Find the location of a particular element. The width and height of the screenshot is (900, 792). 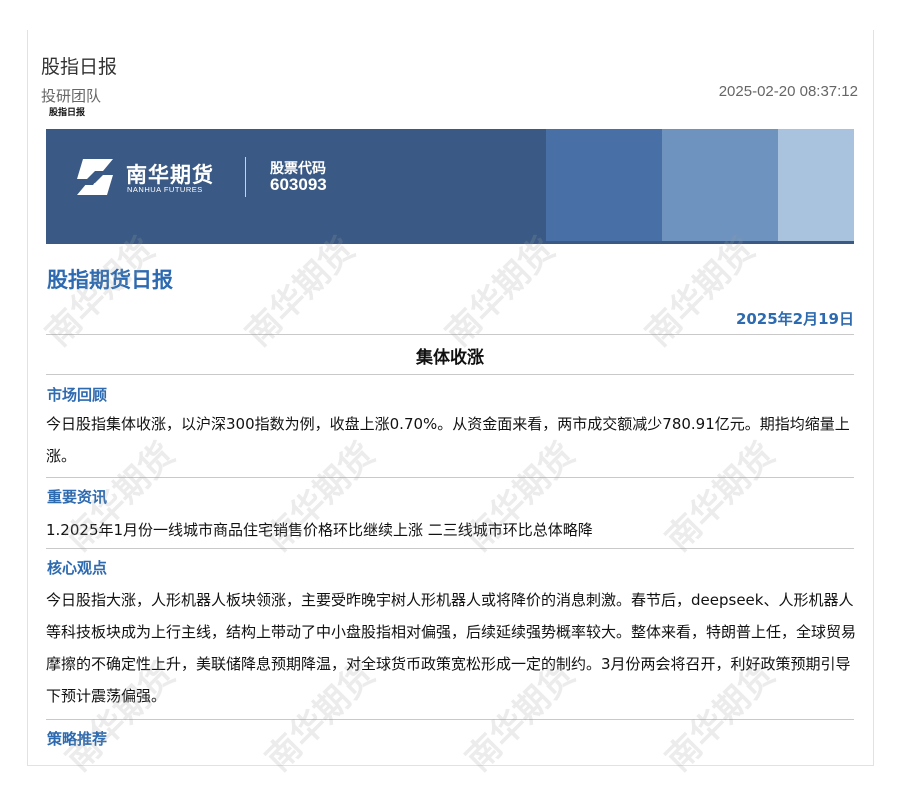

document-timestamp: 2025-02-20 08:37:12 is located at coordinates (788, 91).